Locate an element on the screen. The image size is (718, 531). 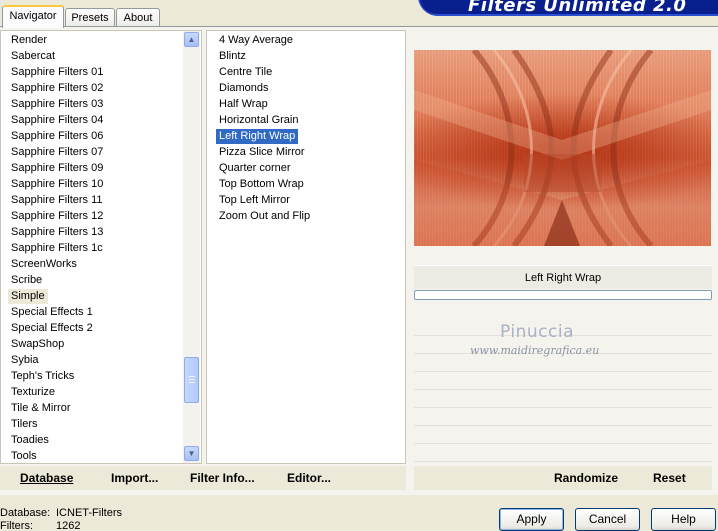
help-button: Help is located at coordinates (683, 519).